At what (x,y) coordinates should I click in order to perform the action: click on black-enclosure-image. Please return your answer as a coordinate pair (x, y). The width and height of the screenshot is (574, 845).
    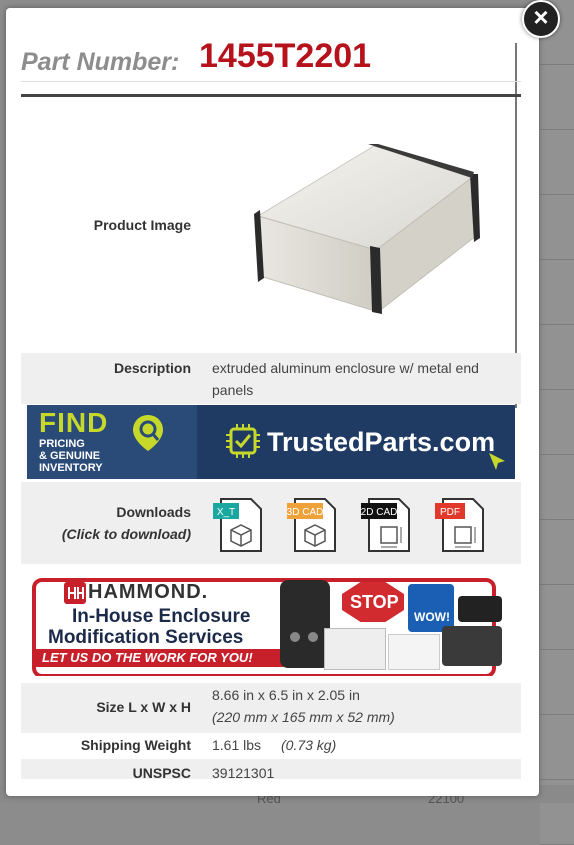
    Looking at the image, I should click on (480, 609).